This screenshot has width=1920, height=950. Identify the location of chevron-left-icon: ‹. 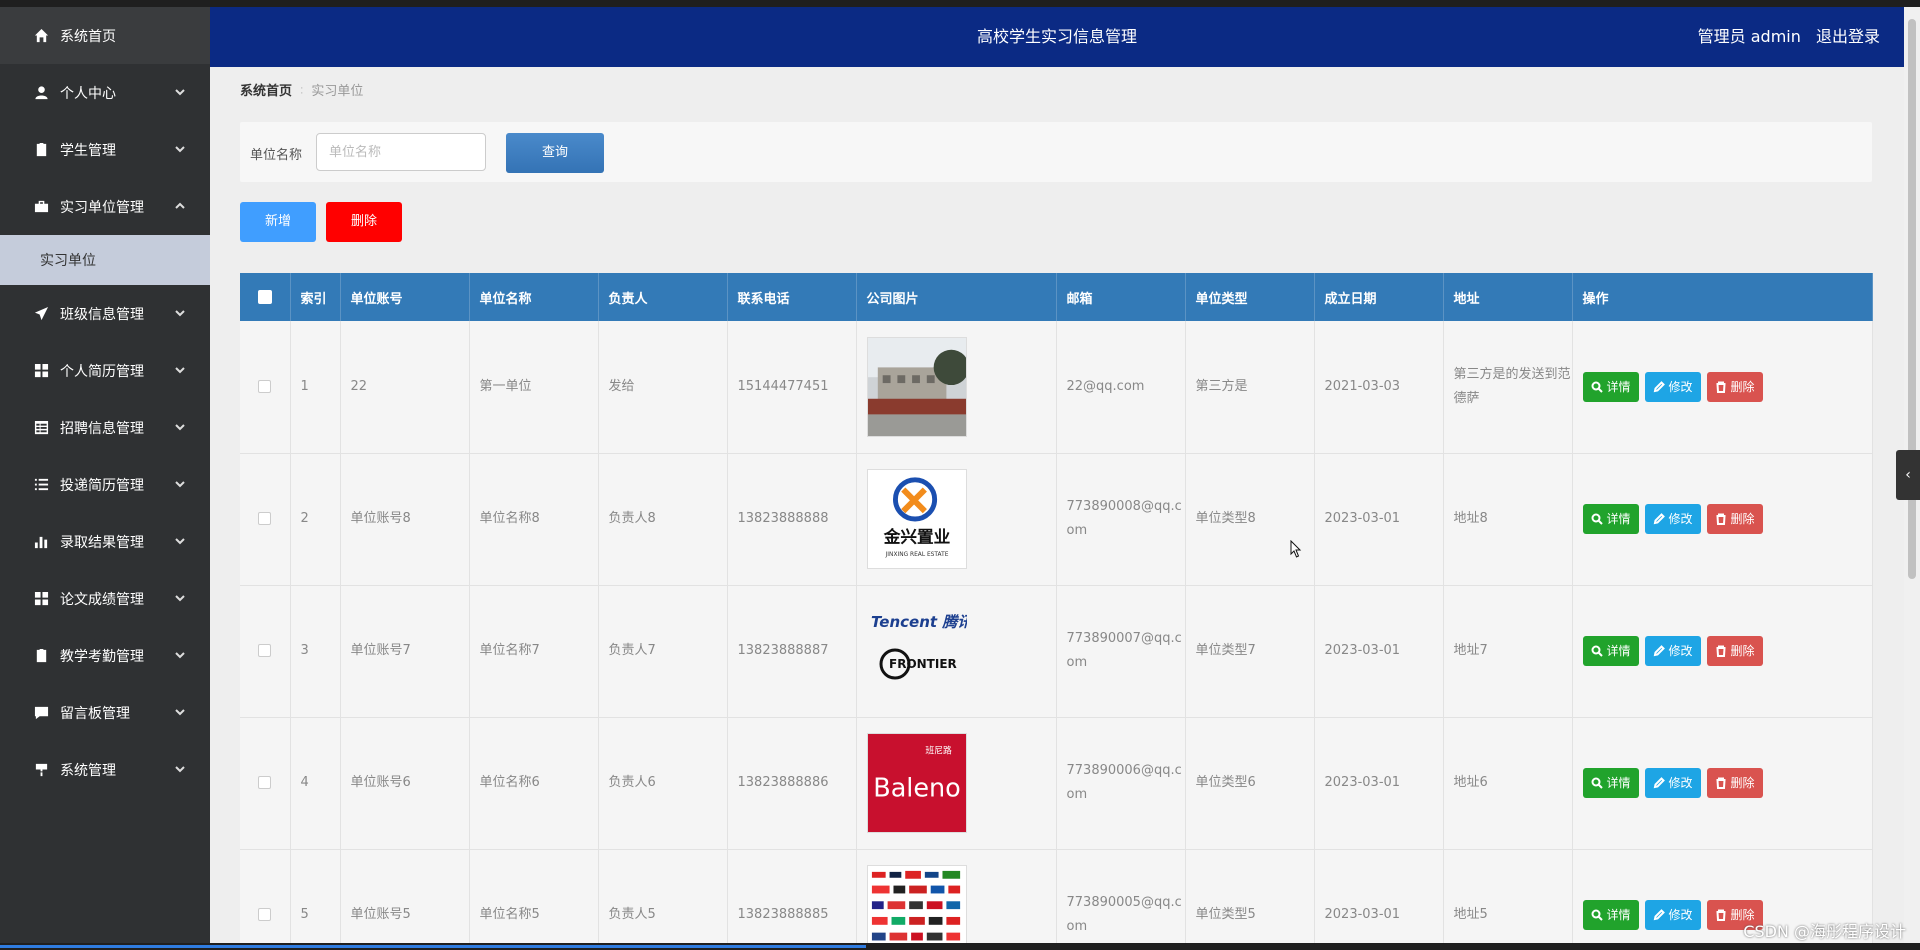
(1908, 475).